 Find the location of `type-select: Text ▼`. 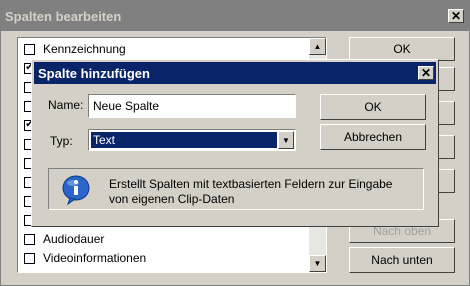

type-select: Text ▼ is located at coordinates (192, 140).